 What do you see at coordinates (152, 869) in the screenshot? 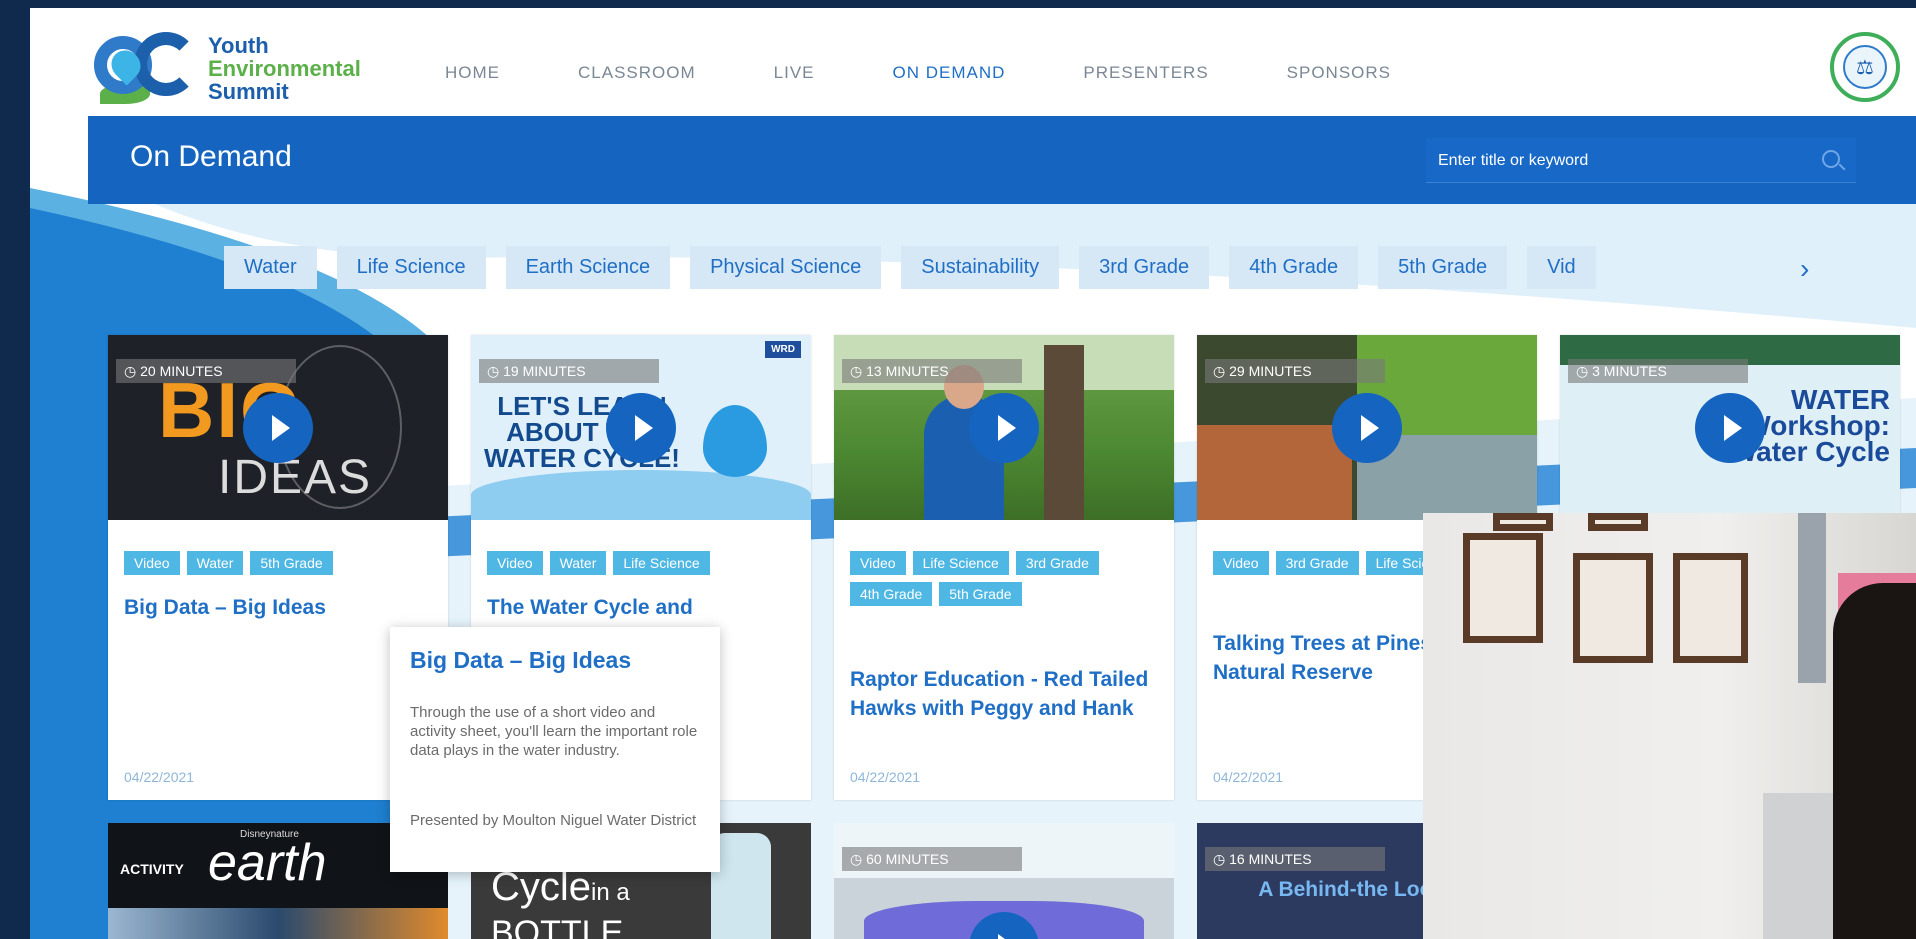
I see `activity-label: ACTIVITY` at bounding box center [152, 869].